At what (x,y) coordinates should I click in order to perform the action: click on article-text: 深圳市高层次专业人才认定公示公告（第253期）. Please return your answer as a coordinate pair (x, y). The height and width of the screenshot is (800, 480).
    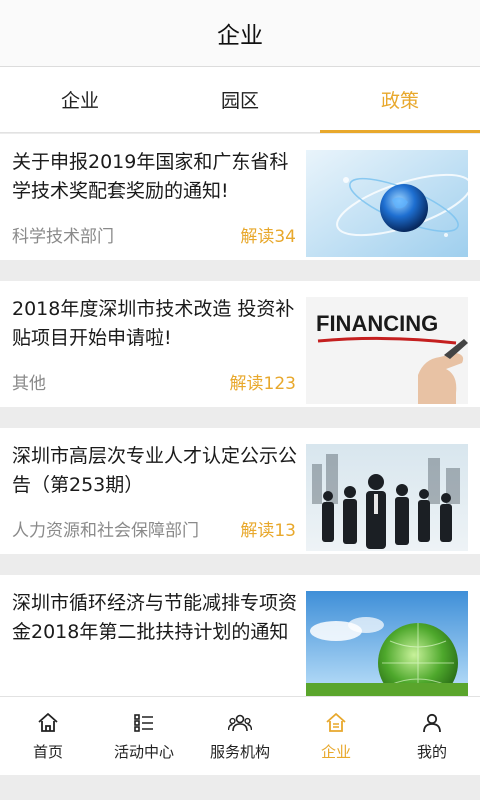
    Looking at the image, I should click on (156, 471).